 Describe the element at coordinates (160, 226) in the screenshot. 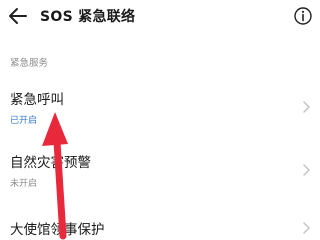

I see `list-item-embassy-protection: 大使馆领事保护` at that location.